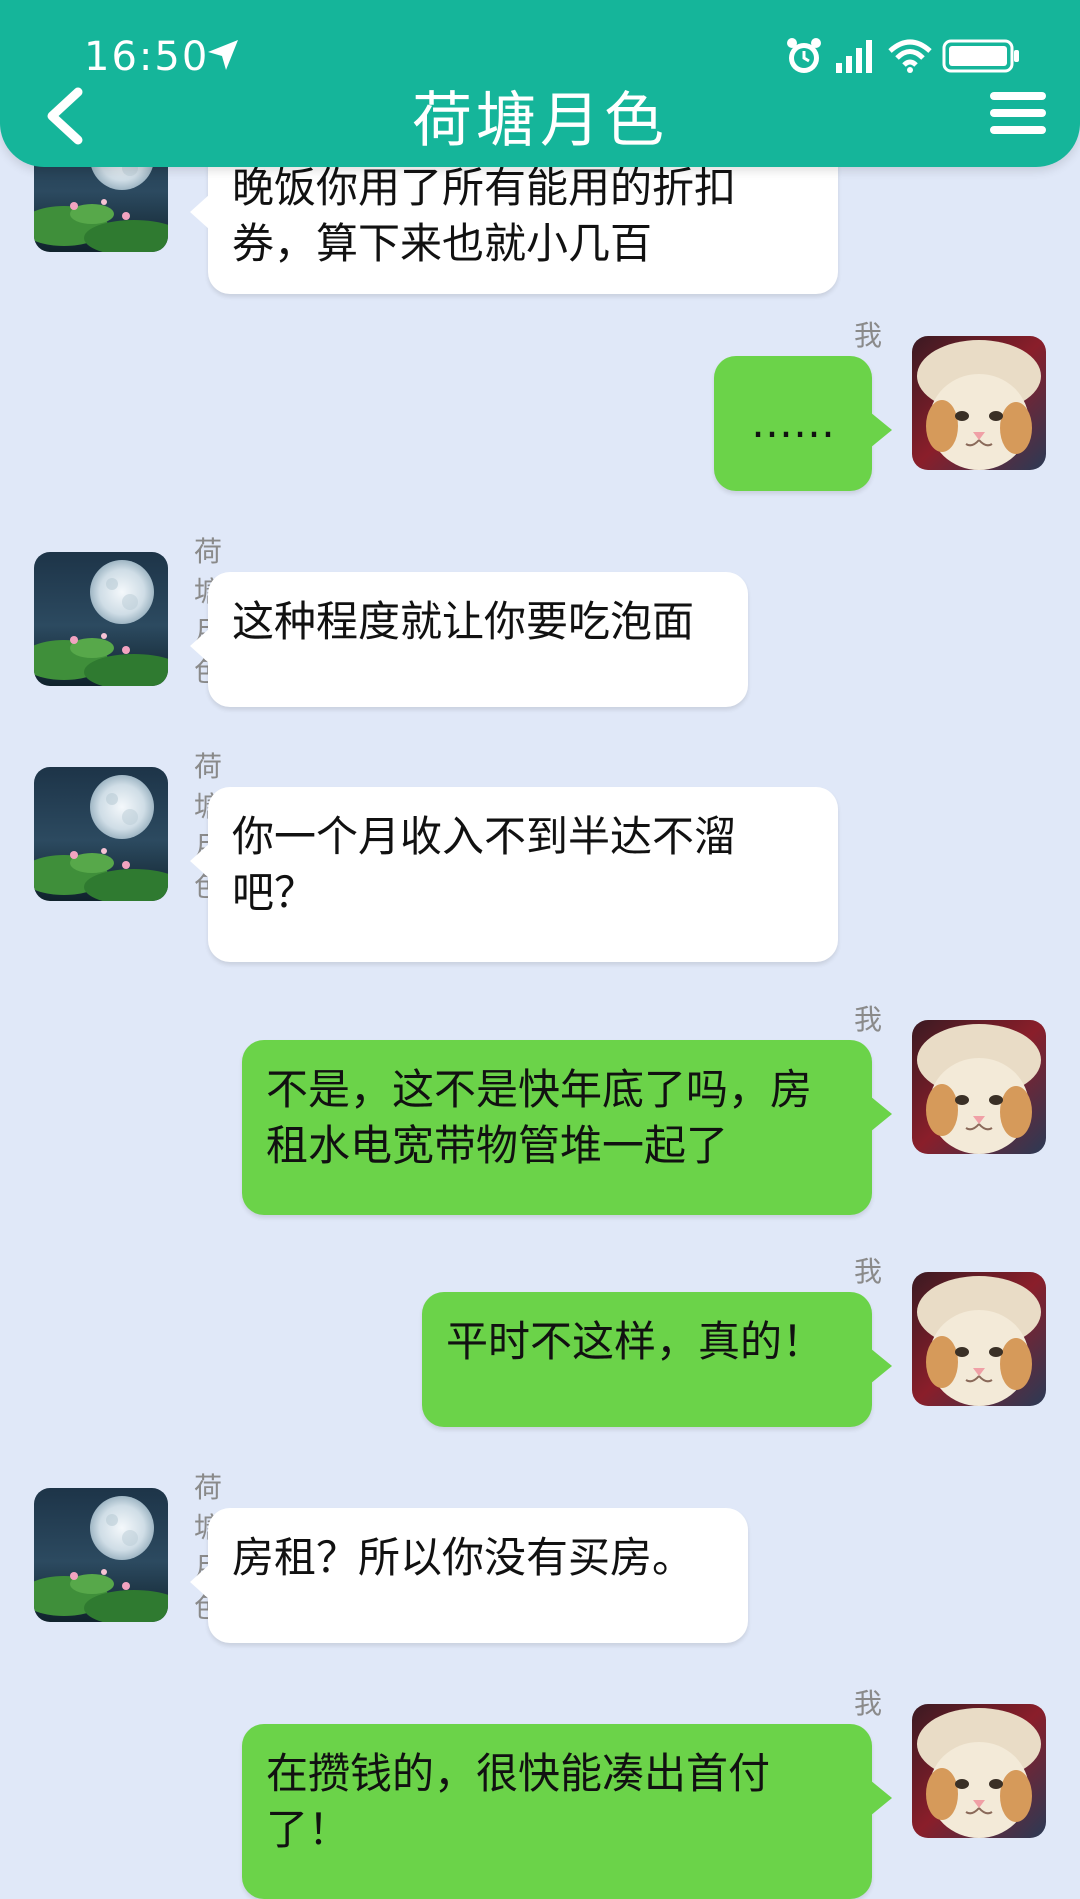 The height and width of the screenshot is (1899, 1080). Describe the element at coordinates (463, 1557) in the screenshot. I see `message-text: 房租？所以你没有买房。` at that location.